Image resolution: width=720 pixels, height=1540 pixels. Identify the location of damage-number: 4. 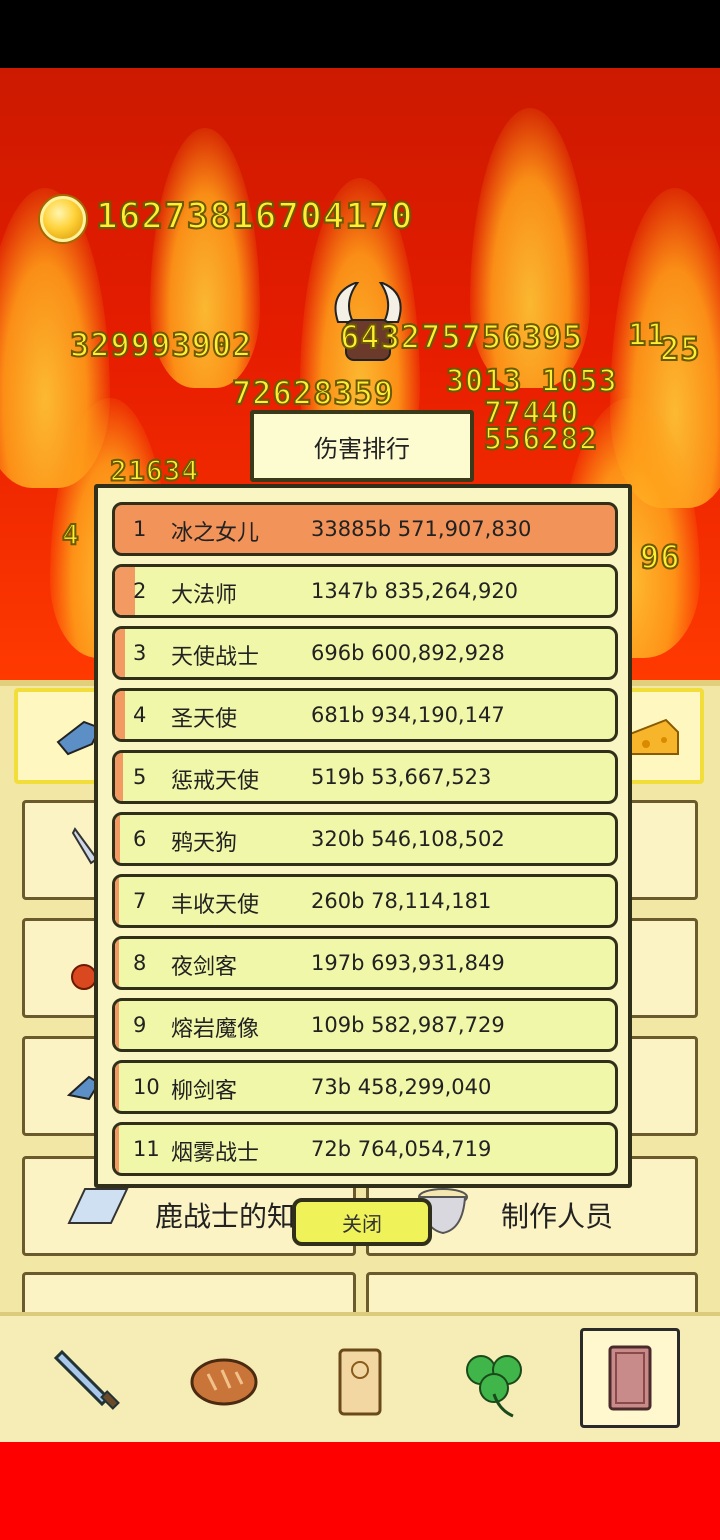
(70, 534).